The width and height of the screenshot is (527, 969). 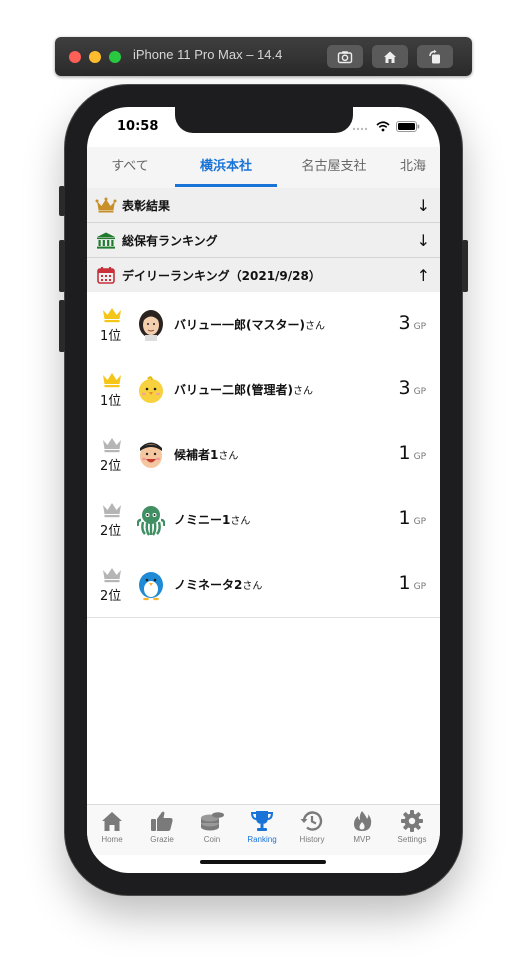 What do you see at coordinates (112, 821) in the screenshot?
I see `home-icon` at bounding box center [112, 821].